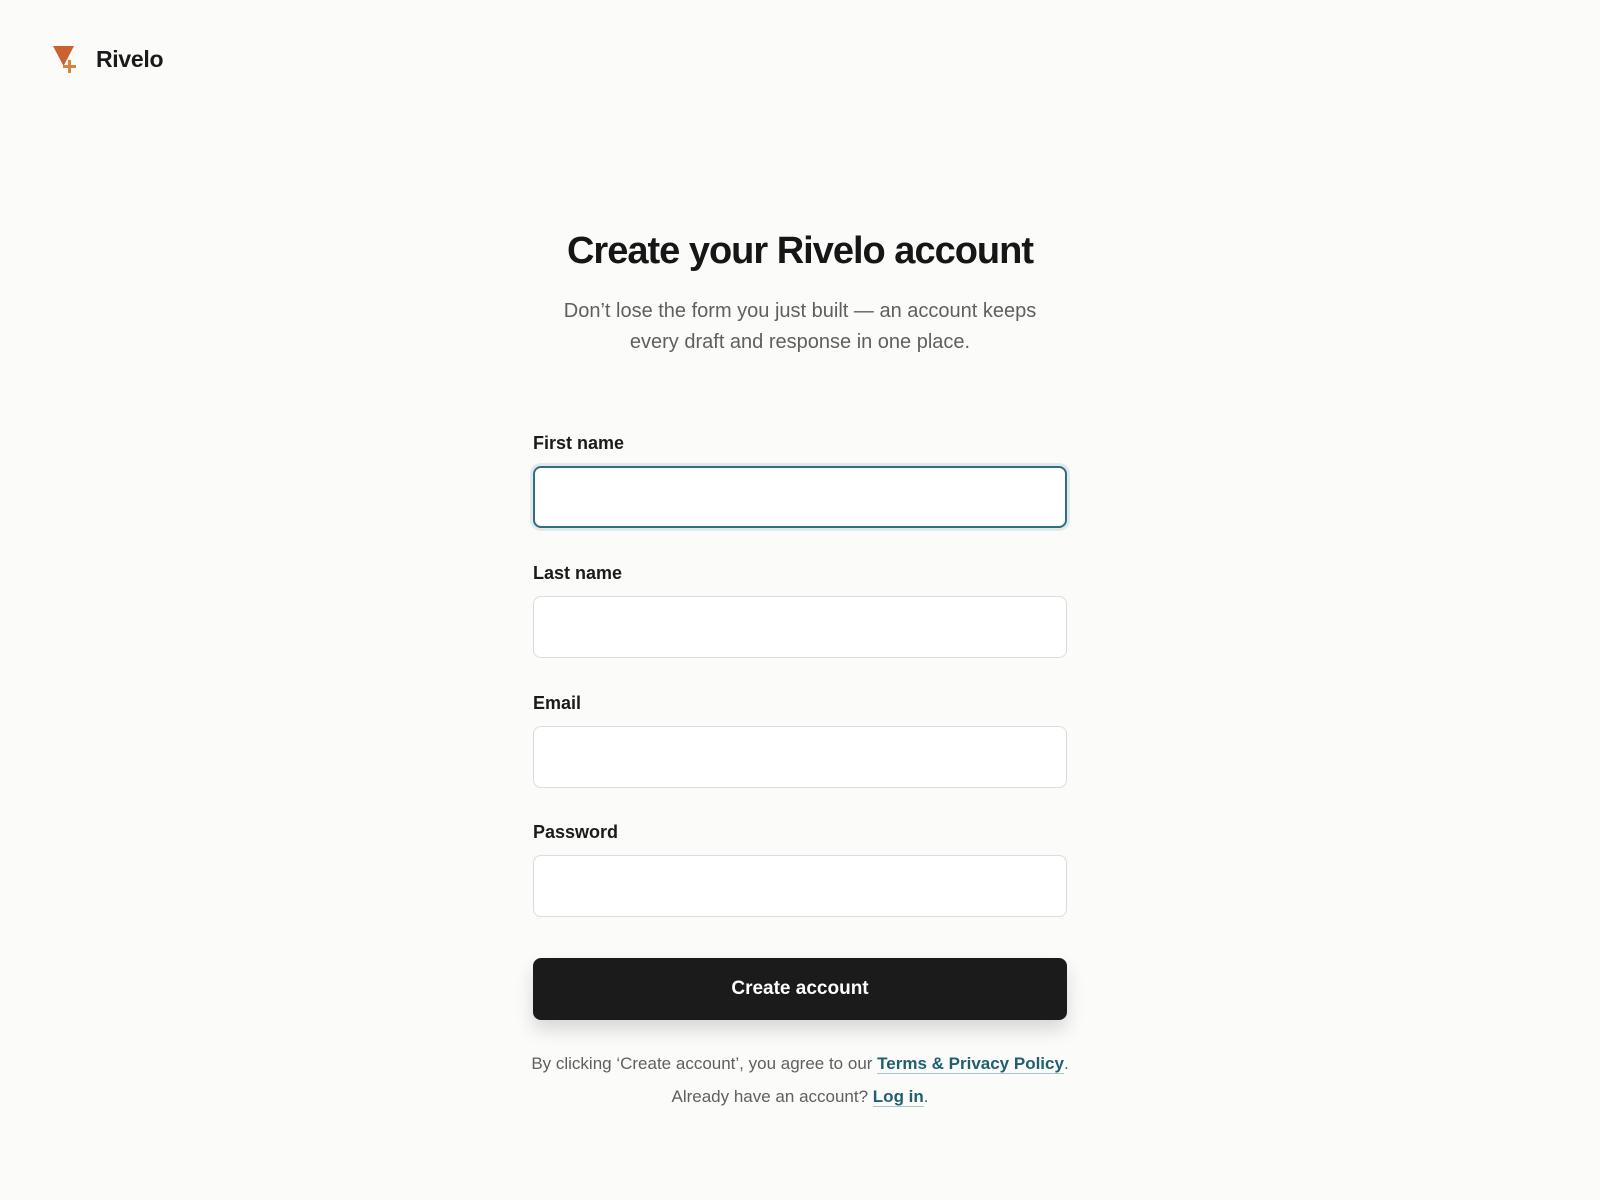  What do you see at coordinates (800, 989) in the screenshot?
I see `create-account-button: Create account` at bounding box center [800, 989].